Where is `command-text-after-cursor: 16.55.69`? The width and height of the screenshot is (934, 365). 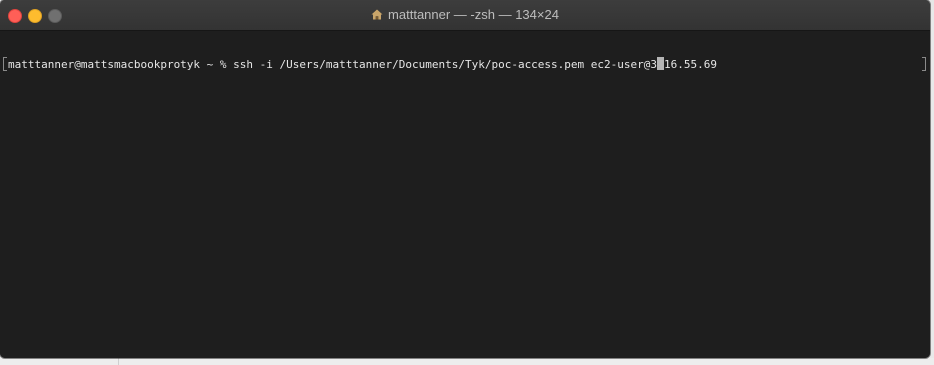
command-text-after-cursor: 16.55.69 is located at coordinates (690, 64).